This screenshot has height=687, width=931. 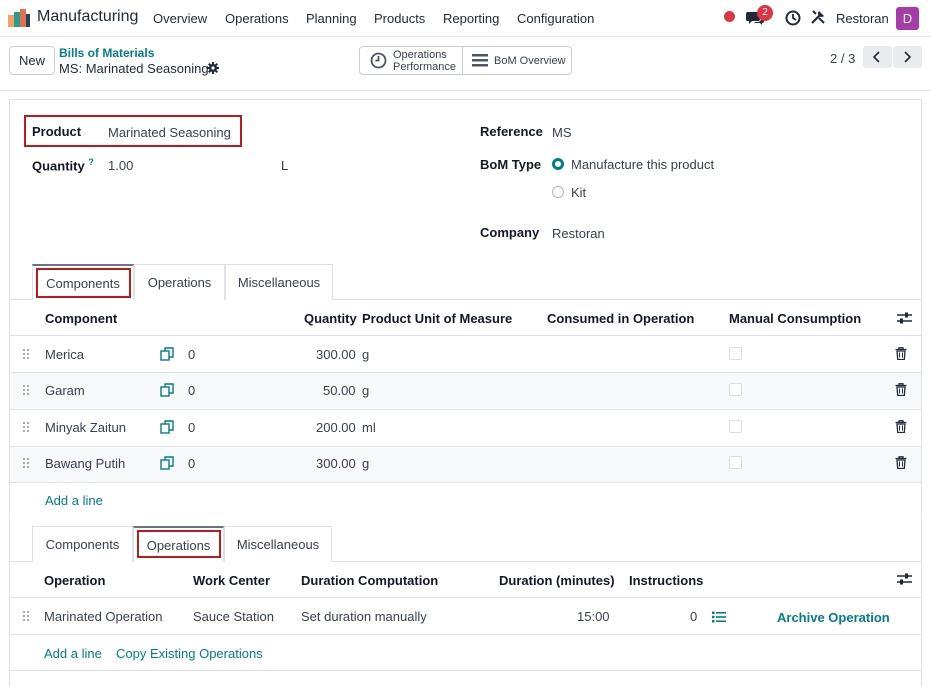 What do you see at coordinates (795, 318) in the screenshot?
I see `col-manual-consumption: Manual Consumption` at bounding box center [795, 318].